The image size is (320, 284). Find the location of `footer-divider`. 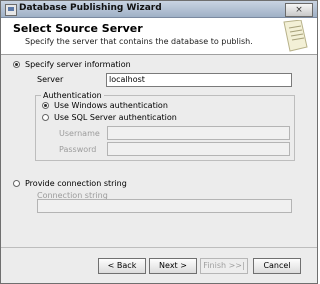

footer-divider is located at coordinates (159, 247).